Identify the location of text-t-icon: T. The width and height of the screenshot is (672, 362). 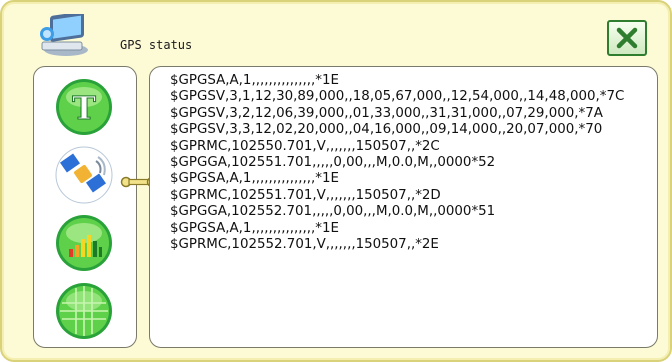
(84, 107).